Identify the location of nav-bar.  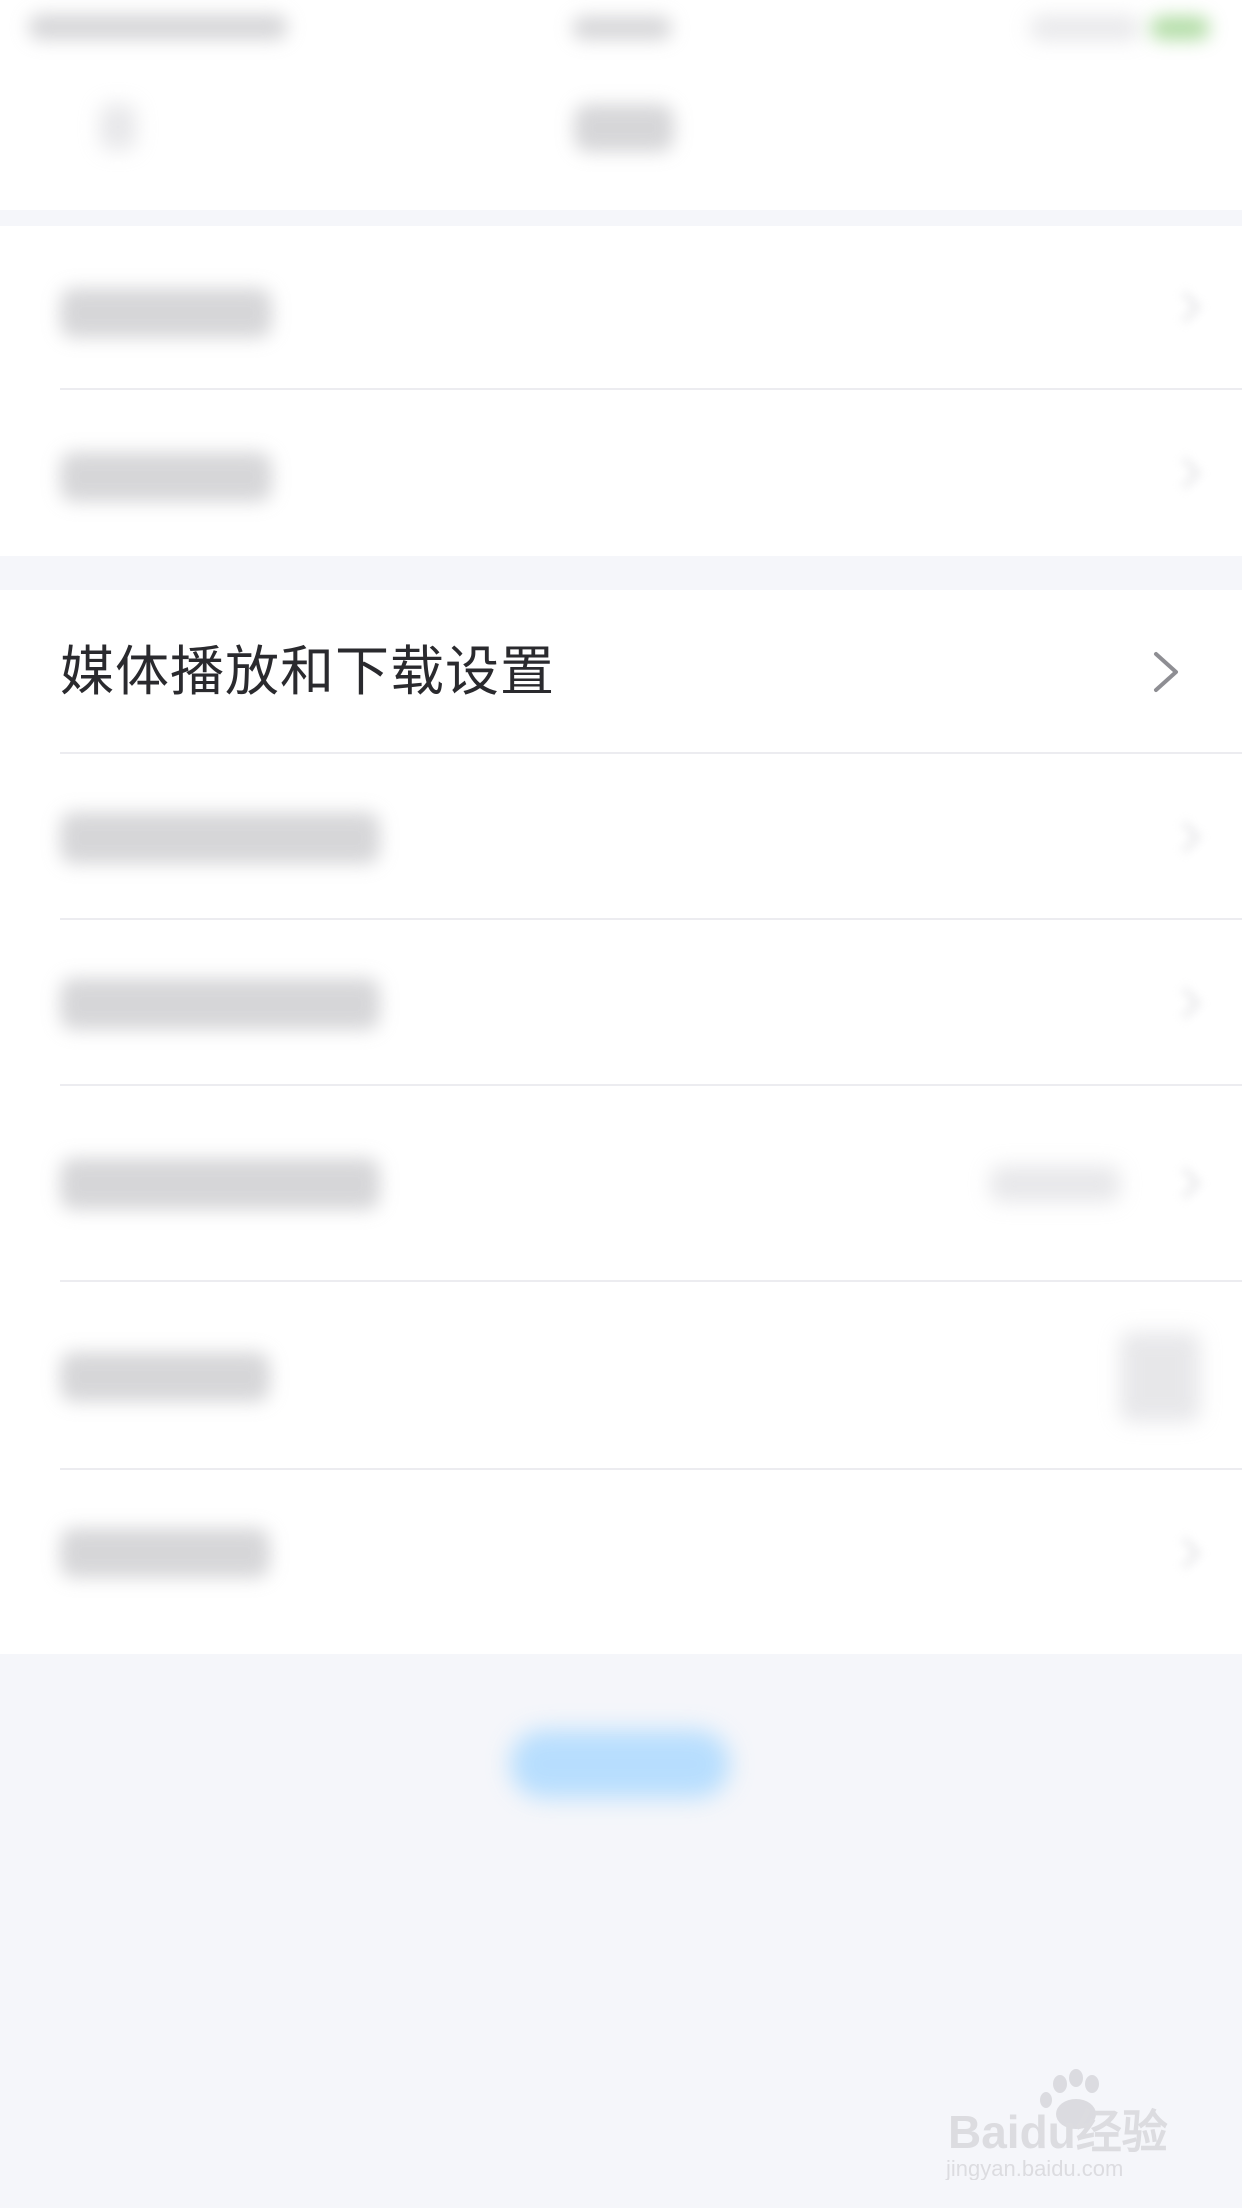
(621, 135).